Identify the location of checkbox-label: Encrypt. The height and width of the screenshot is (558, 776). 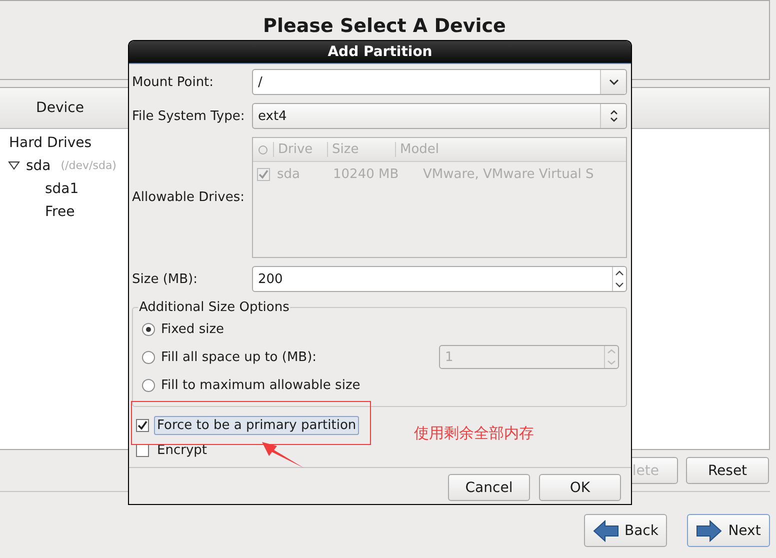
(182, 451).